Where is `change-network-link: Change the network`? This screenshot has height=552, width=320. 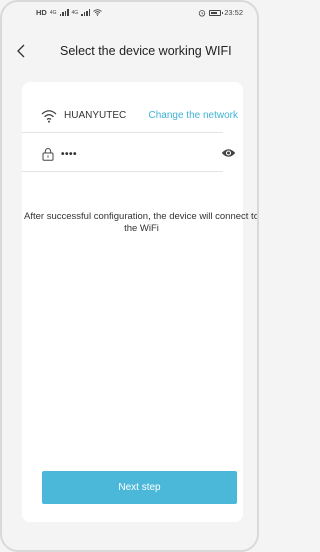 change-network-link: Change the network is located at coordinates (193, 115).